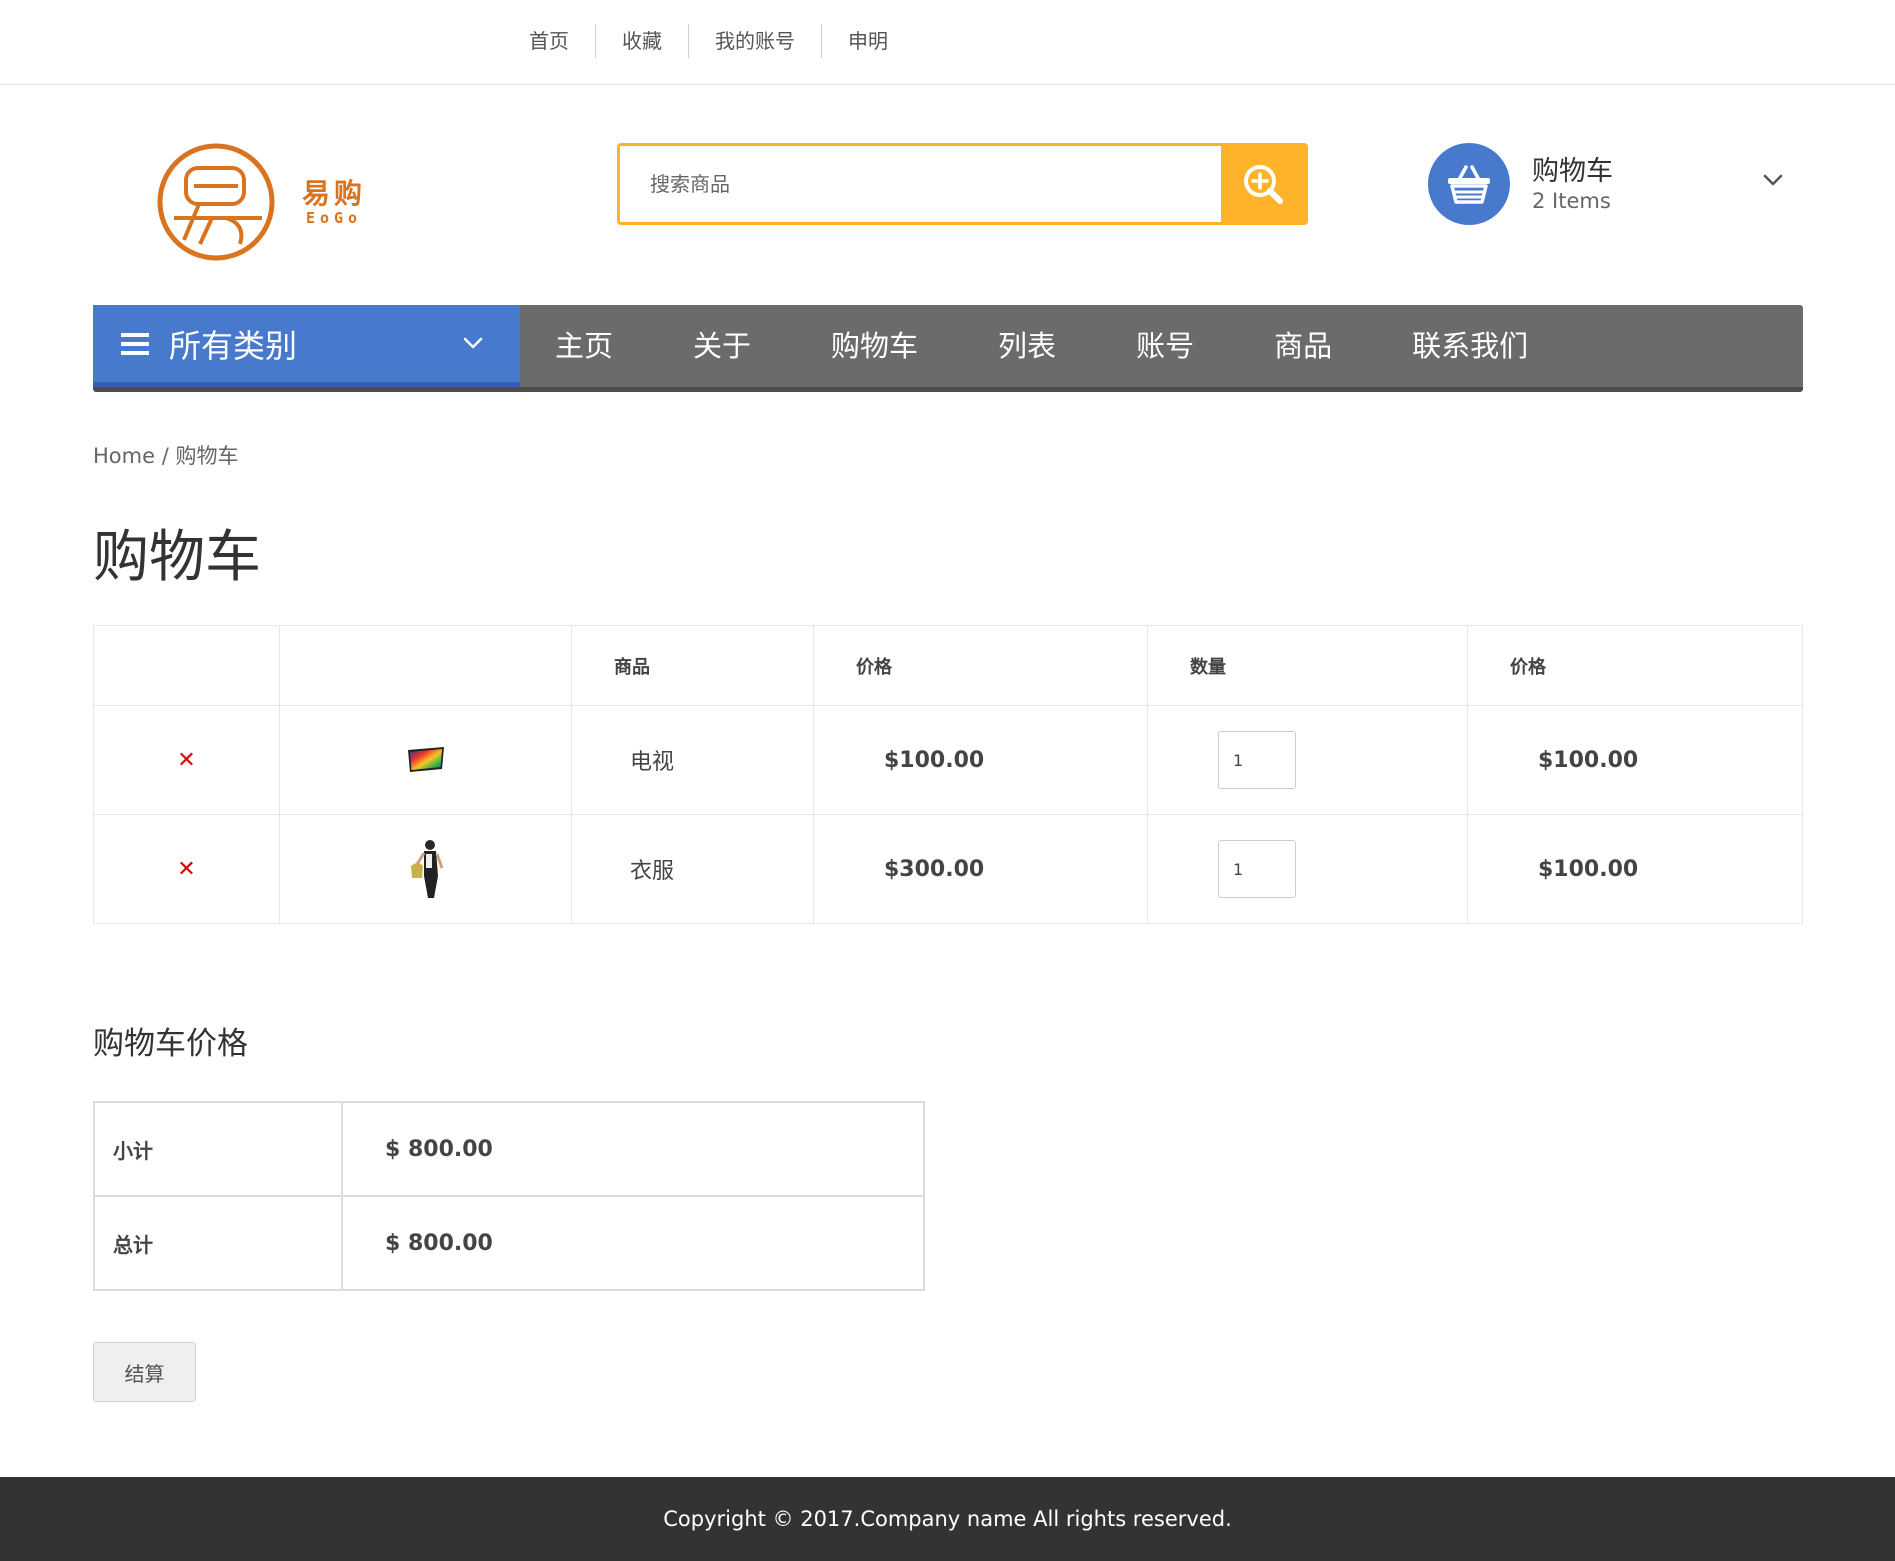  What do you see at coordinates (218, 1149) in the screenshot?
I see `subtotal-label: 小计` at bounding box center [218, 1149].